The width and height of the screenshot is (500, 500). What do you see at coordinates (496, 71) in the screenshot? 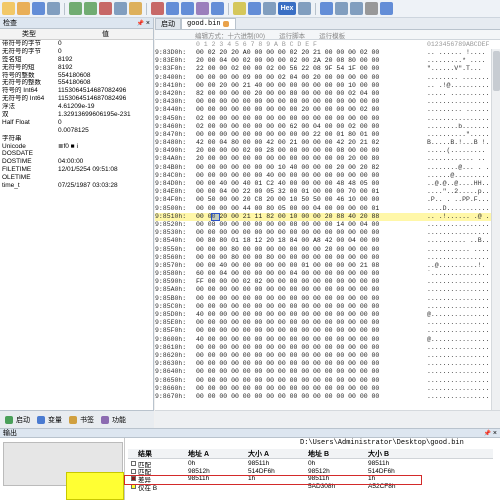
I see `scroll-thumb` at bounding box center [496, 71].